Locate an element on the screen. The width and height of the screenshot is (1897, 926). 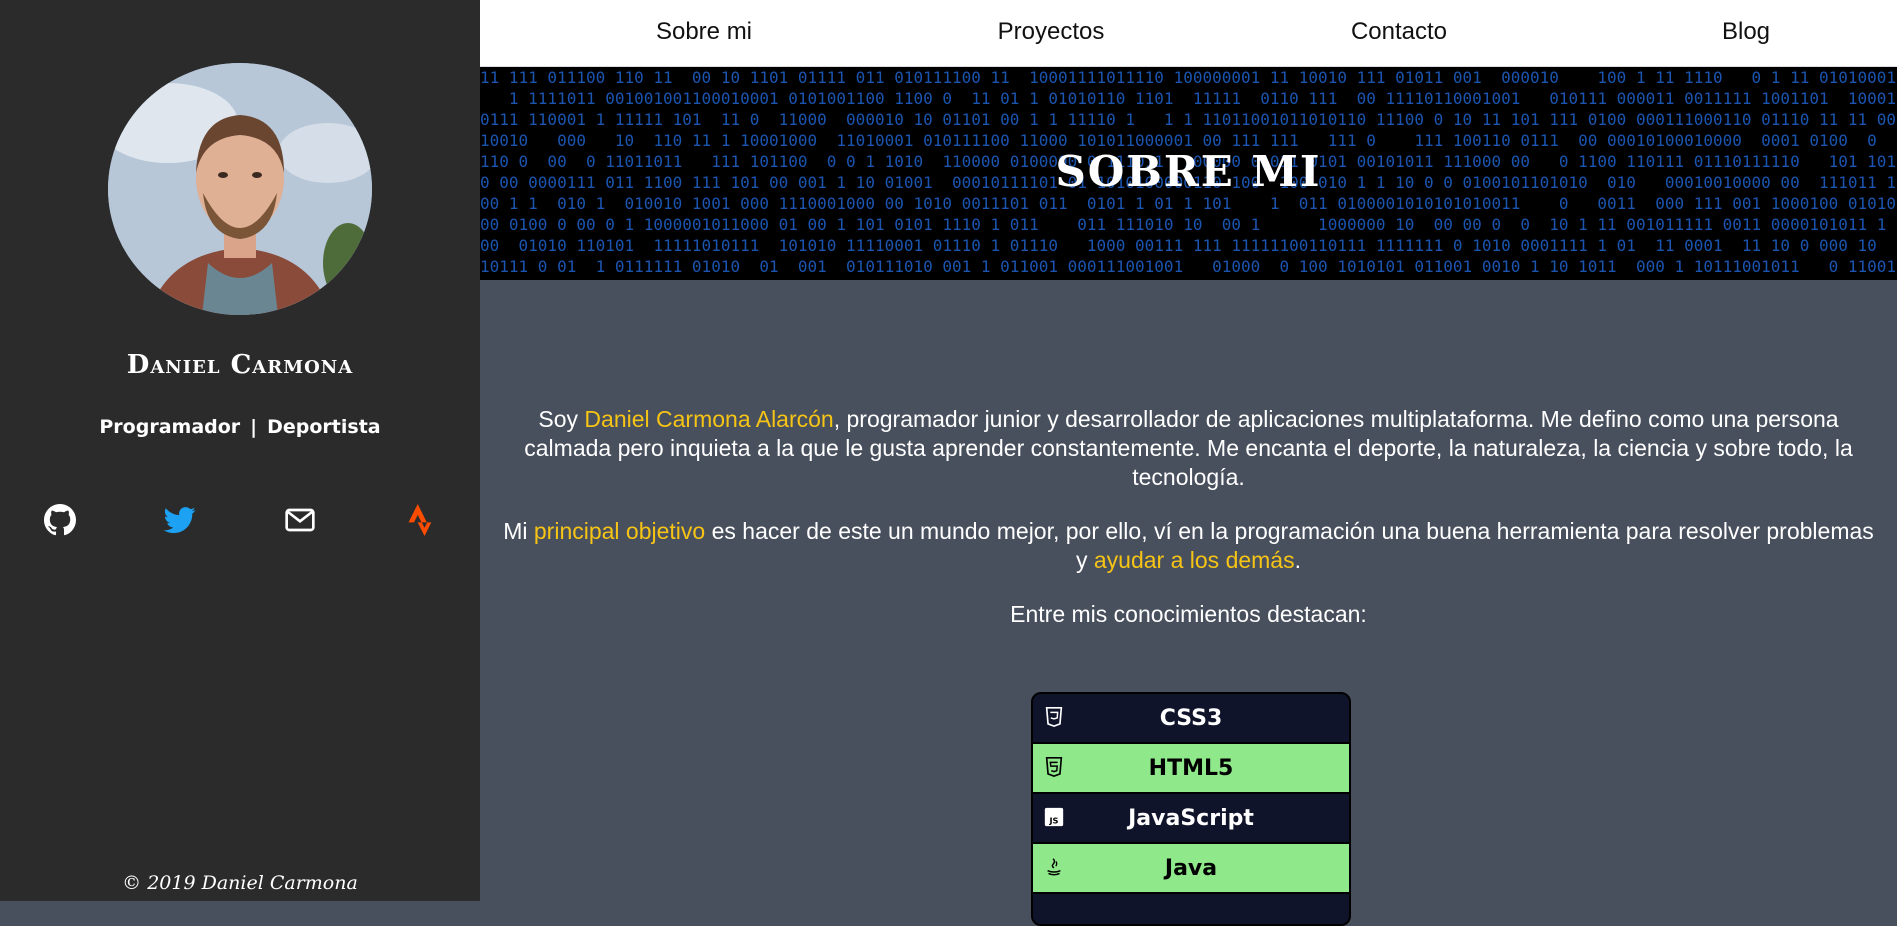
profile-roles: Programador | Deportista is located at coordinates (240, 427).